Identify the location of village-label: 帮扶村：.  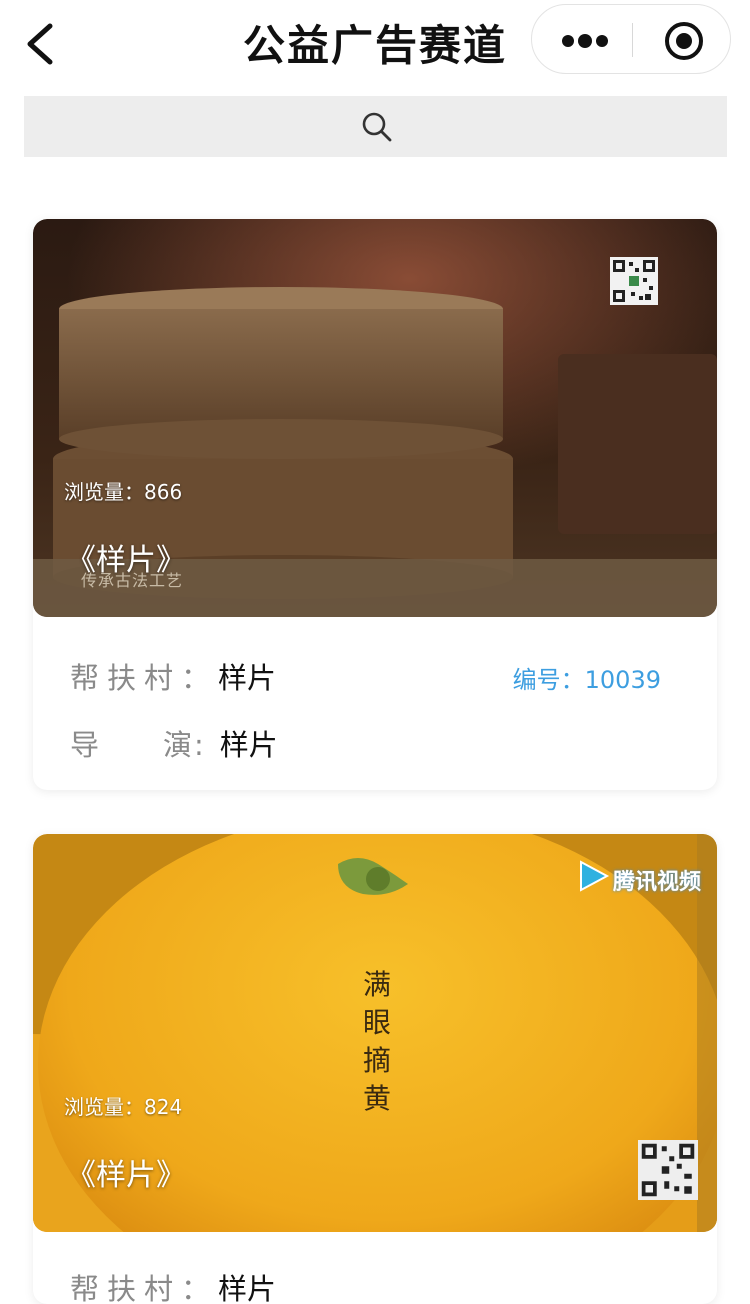
(144, 678).